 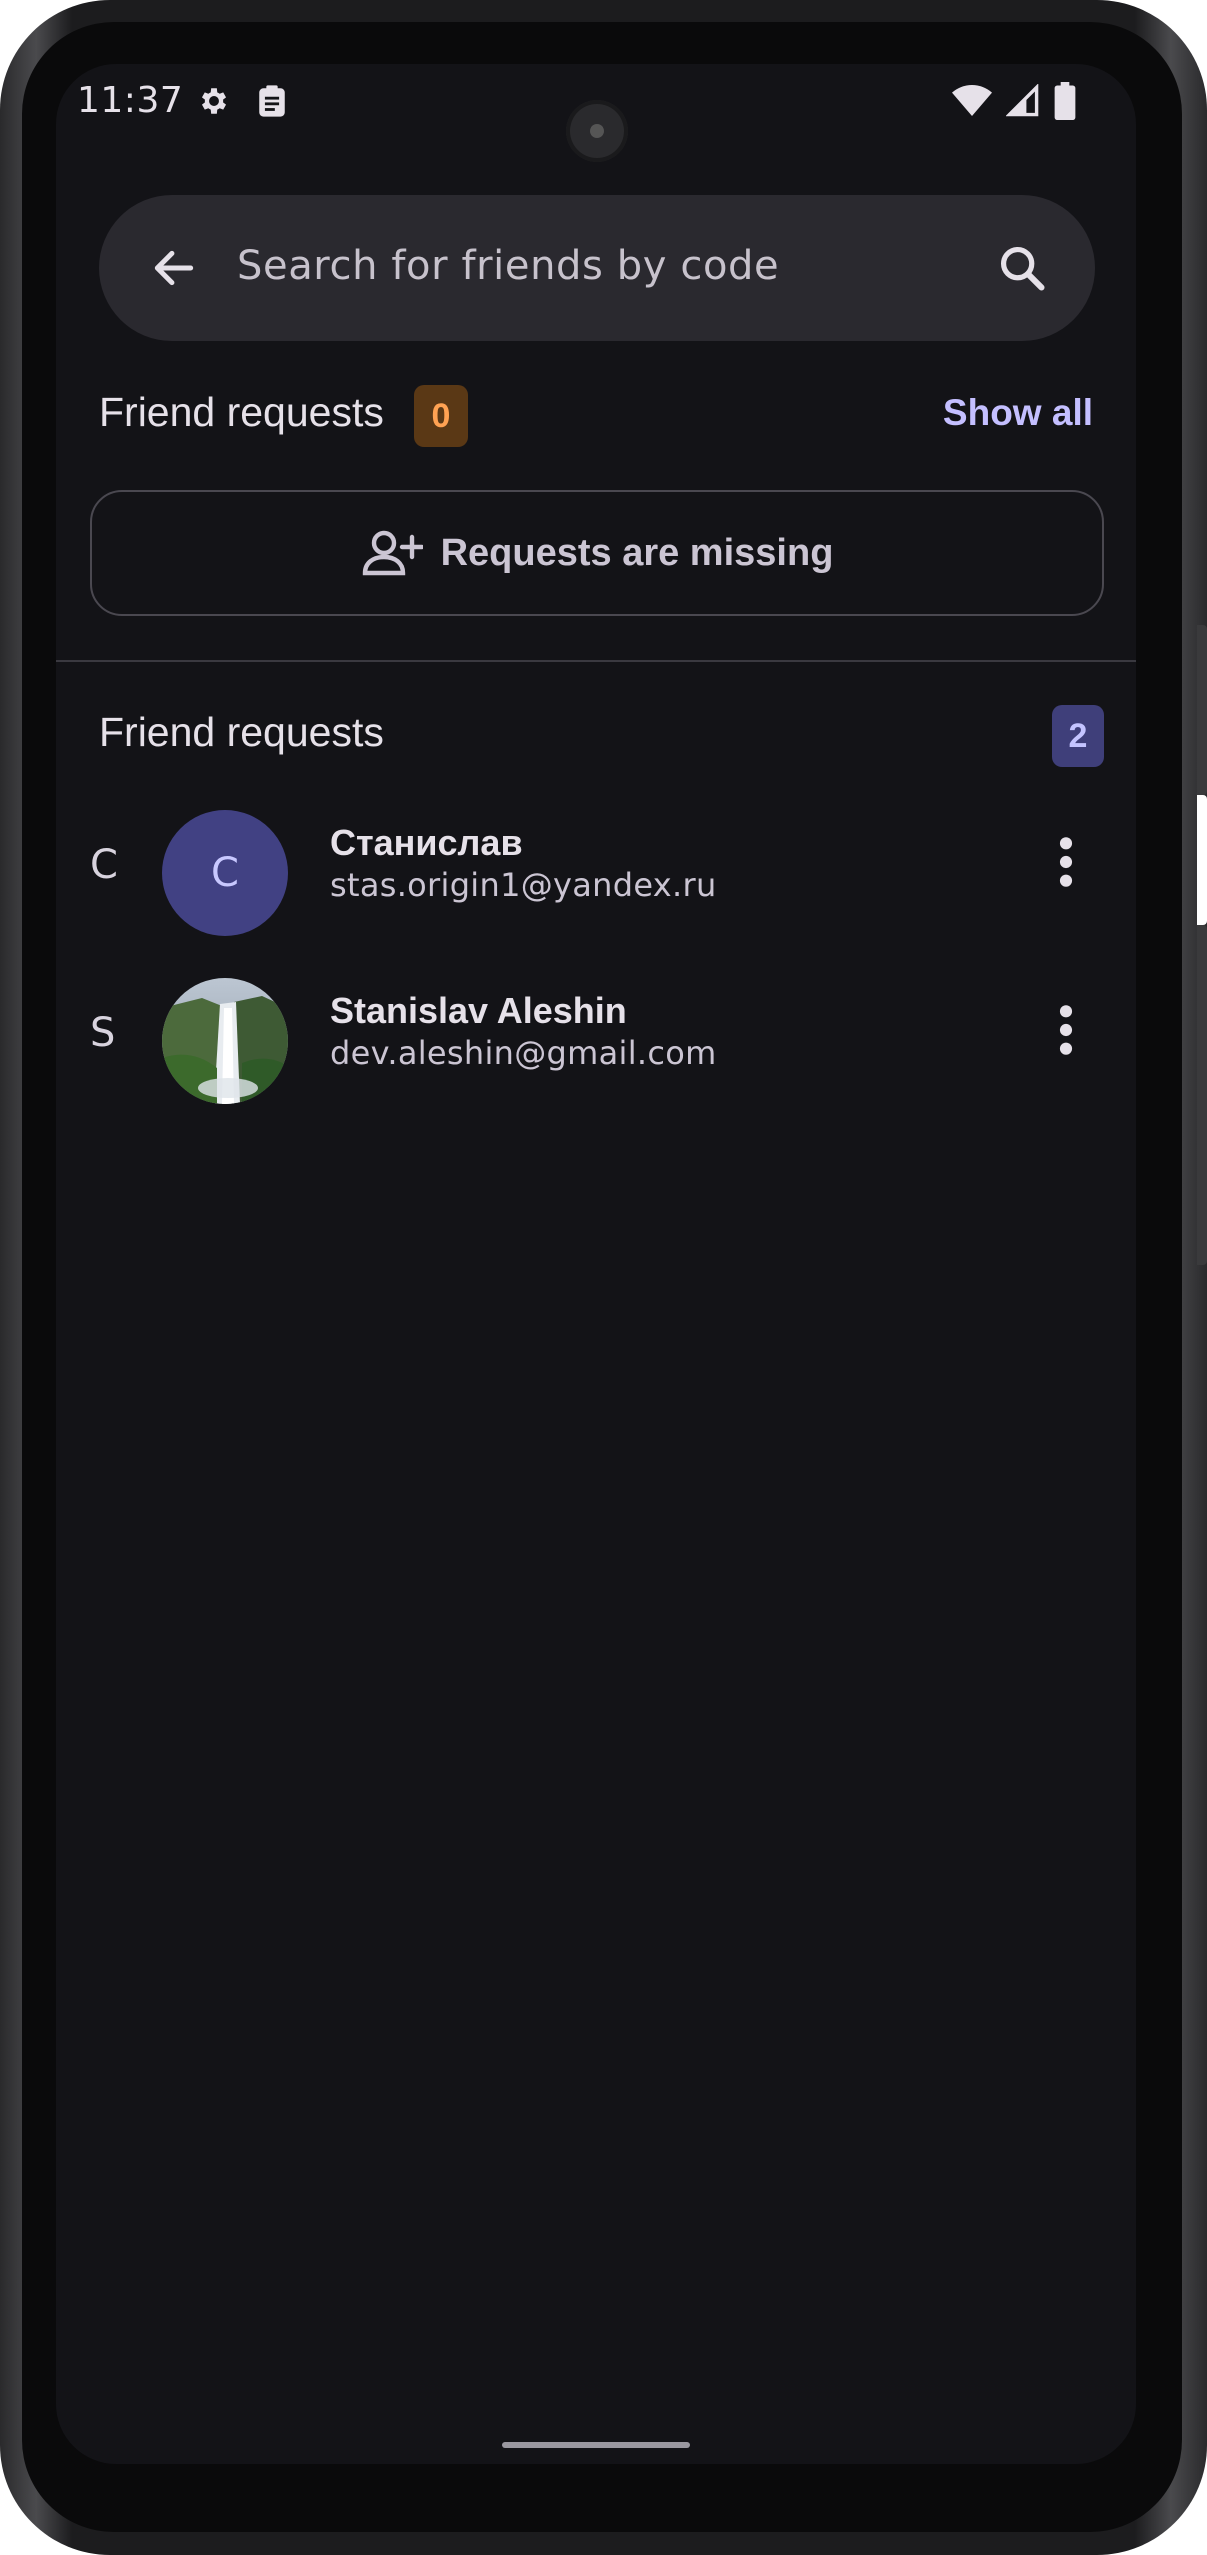 What do you see at coordinates (1202, 860) in the screenshot?
I see `side-gap` at bounding box center [1202, 860].